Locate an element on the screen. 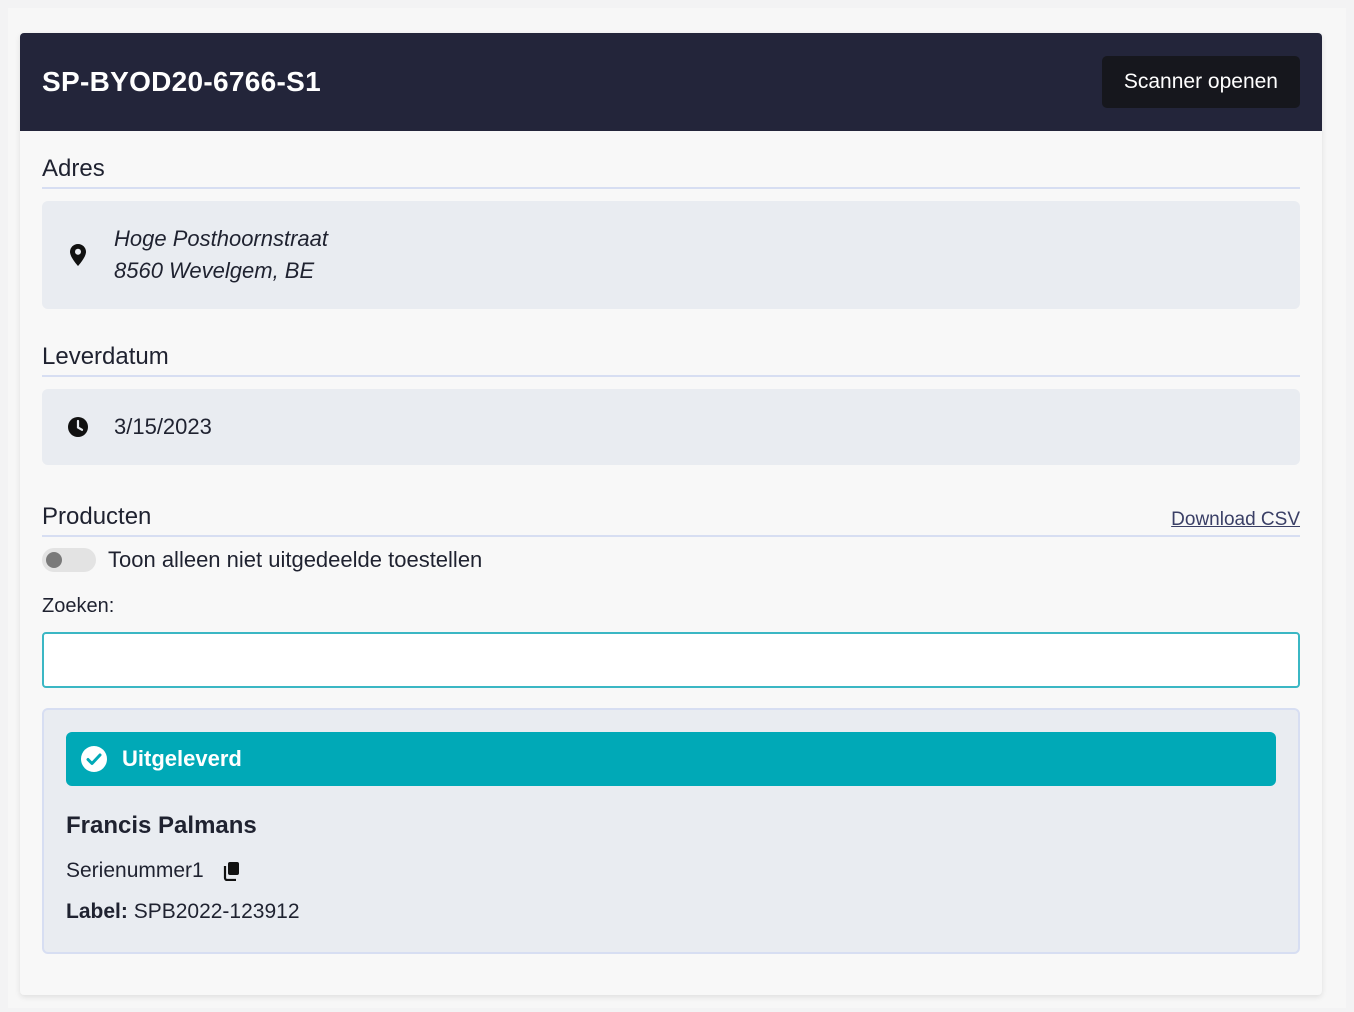 This screenshot has width=1354, height=1012. products-section-title: Producten is located at coordinates (97, 516).